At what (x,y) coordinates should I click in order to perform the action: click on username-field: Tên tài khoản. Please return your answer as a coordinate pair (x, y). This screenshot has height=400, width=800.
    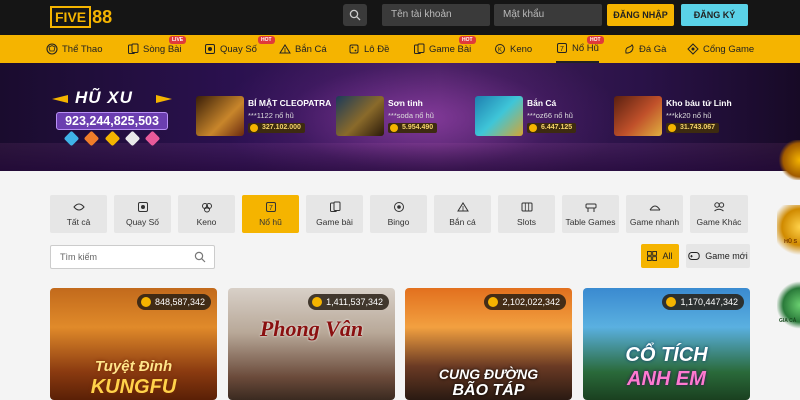
    Looking at the image, I should click on (436, 15).